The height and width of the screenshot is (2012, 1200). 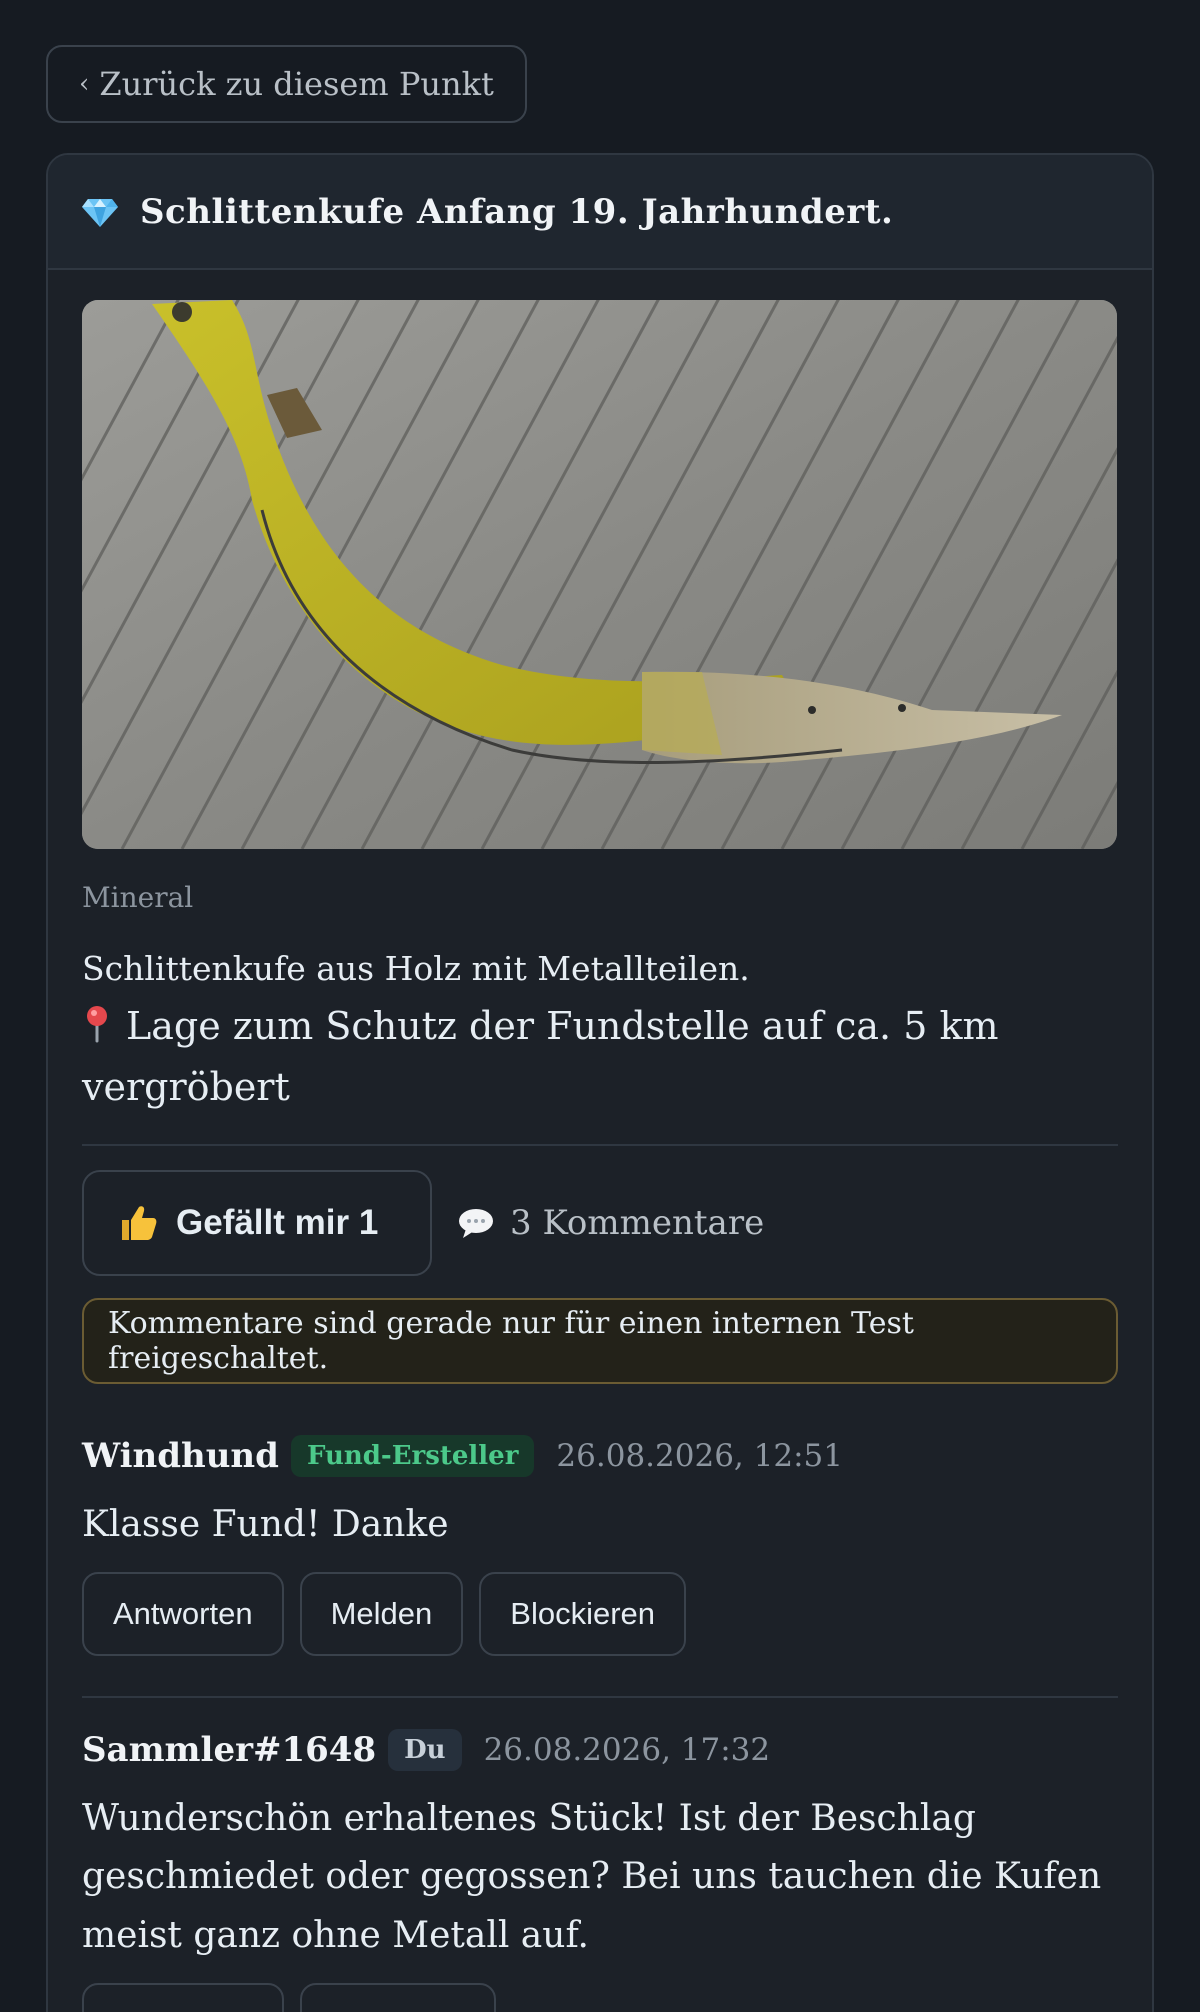 What do you see at coordinates (416, 968) in the screenshot?
I see `find-description: Schlittenkufe aus Holz mit Metallteilen.` at bounding box center [416, 968].